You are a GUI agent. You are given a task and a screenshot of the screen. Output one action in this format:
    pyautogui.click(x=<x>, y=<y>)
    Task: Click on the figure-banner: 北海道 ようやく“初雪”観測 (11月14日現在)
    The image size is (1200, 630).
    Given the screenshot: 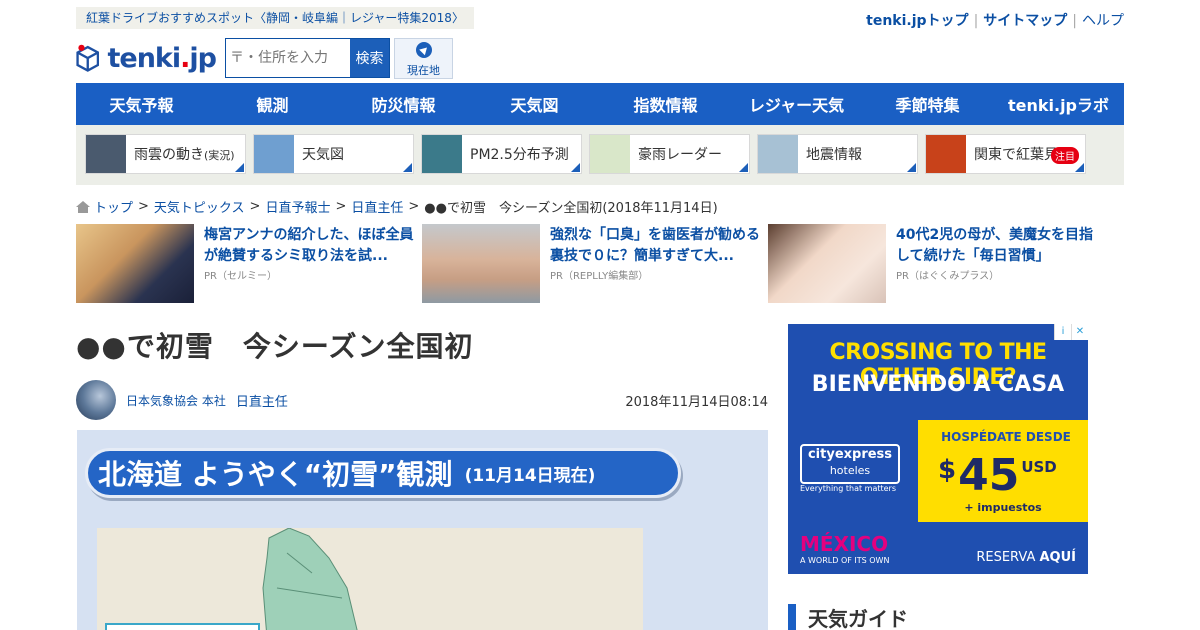 What is the action you would take?
    pyautogui.click(x=383, y=473)
    